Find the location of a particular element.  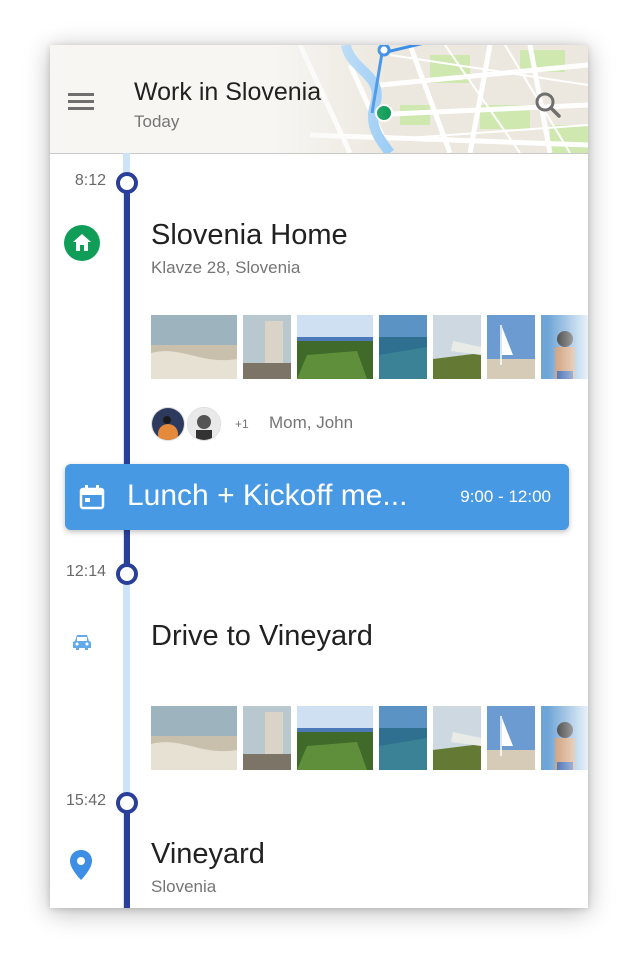

event-time: 9:00 - 12:00 is located at coordinates (505, 496).